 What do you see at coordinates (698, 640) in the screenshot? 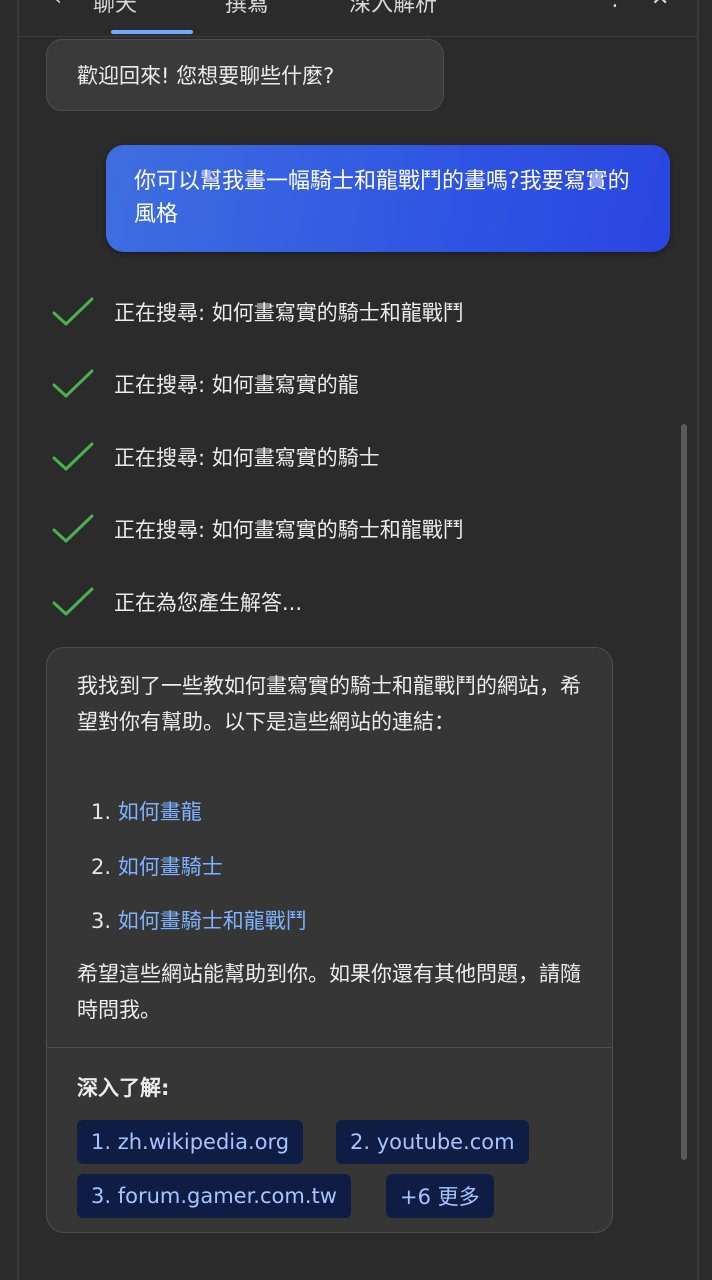
I see `panel-edge-right` at bounding box center [698, 640].